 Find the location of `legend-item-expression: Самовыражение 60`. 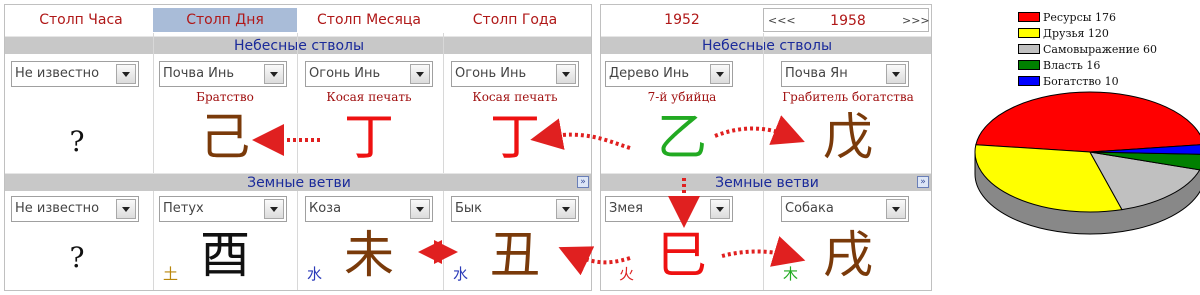

legend-item-expression: Самовыражение 60 is located at coordinates (1087, 50).